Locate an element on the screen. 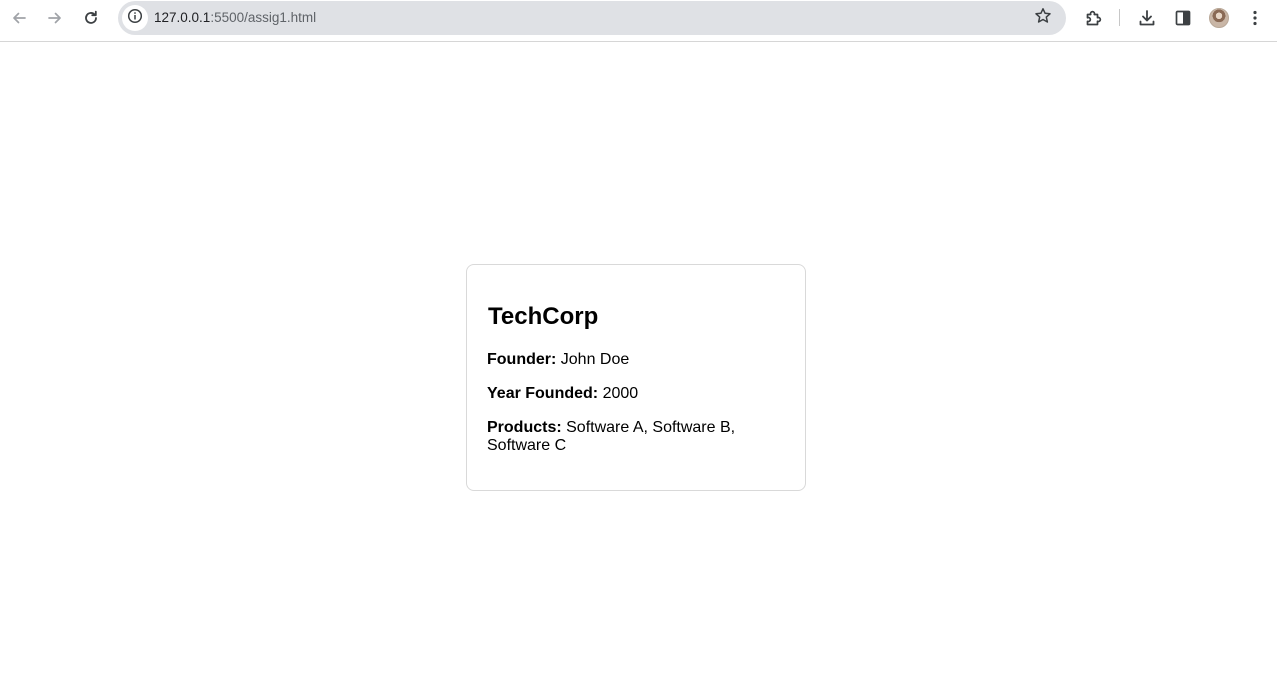  menu-button is located at coordinates (1255, 18).